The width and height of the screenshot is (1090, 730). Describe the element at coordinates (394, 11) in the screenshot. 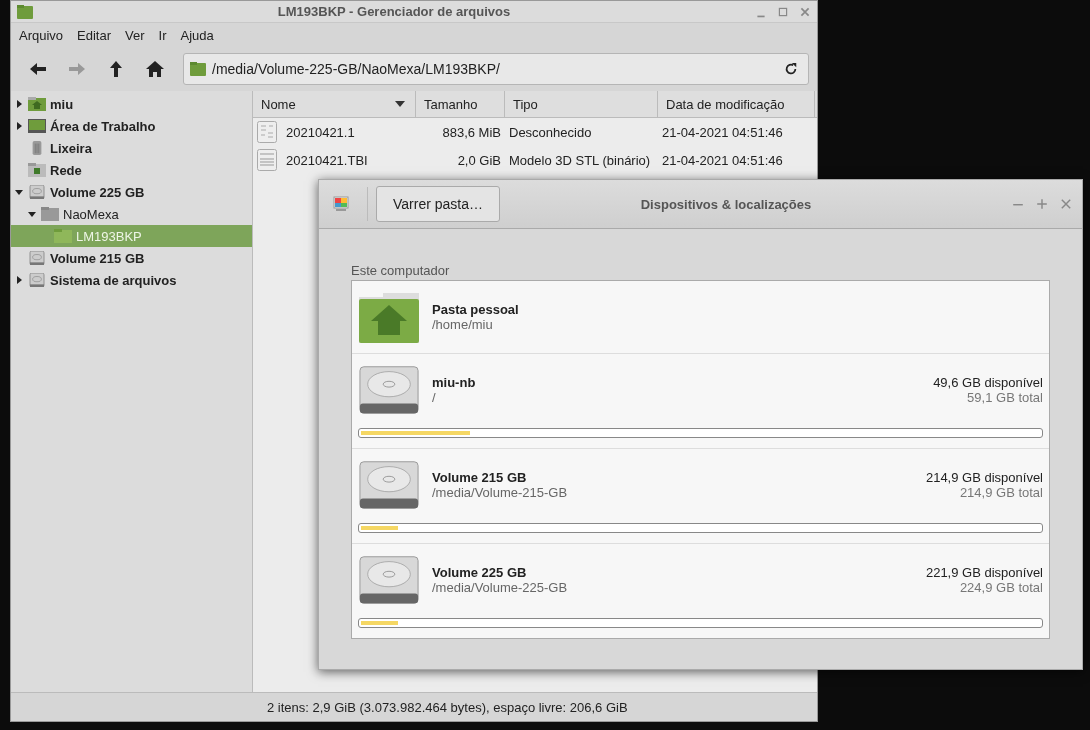

I see `window-title: LM193BKP - Gerenciador de arquivos` at that location.